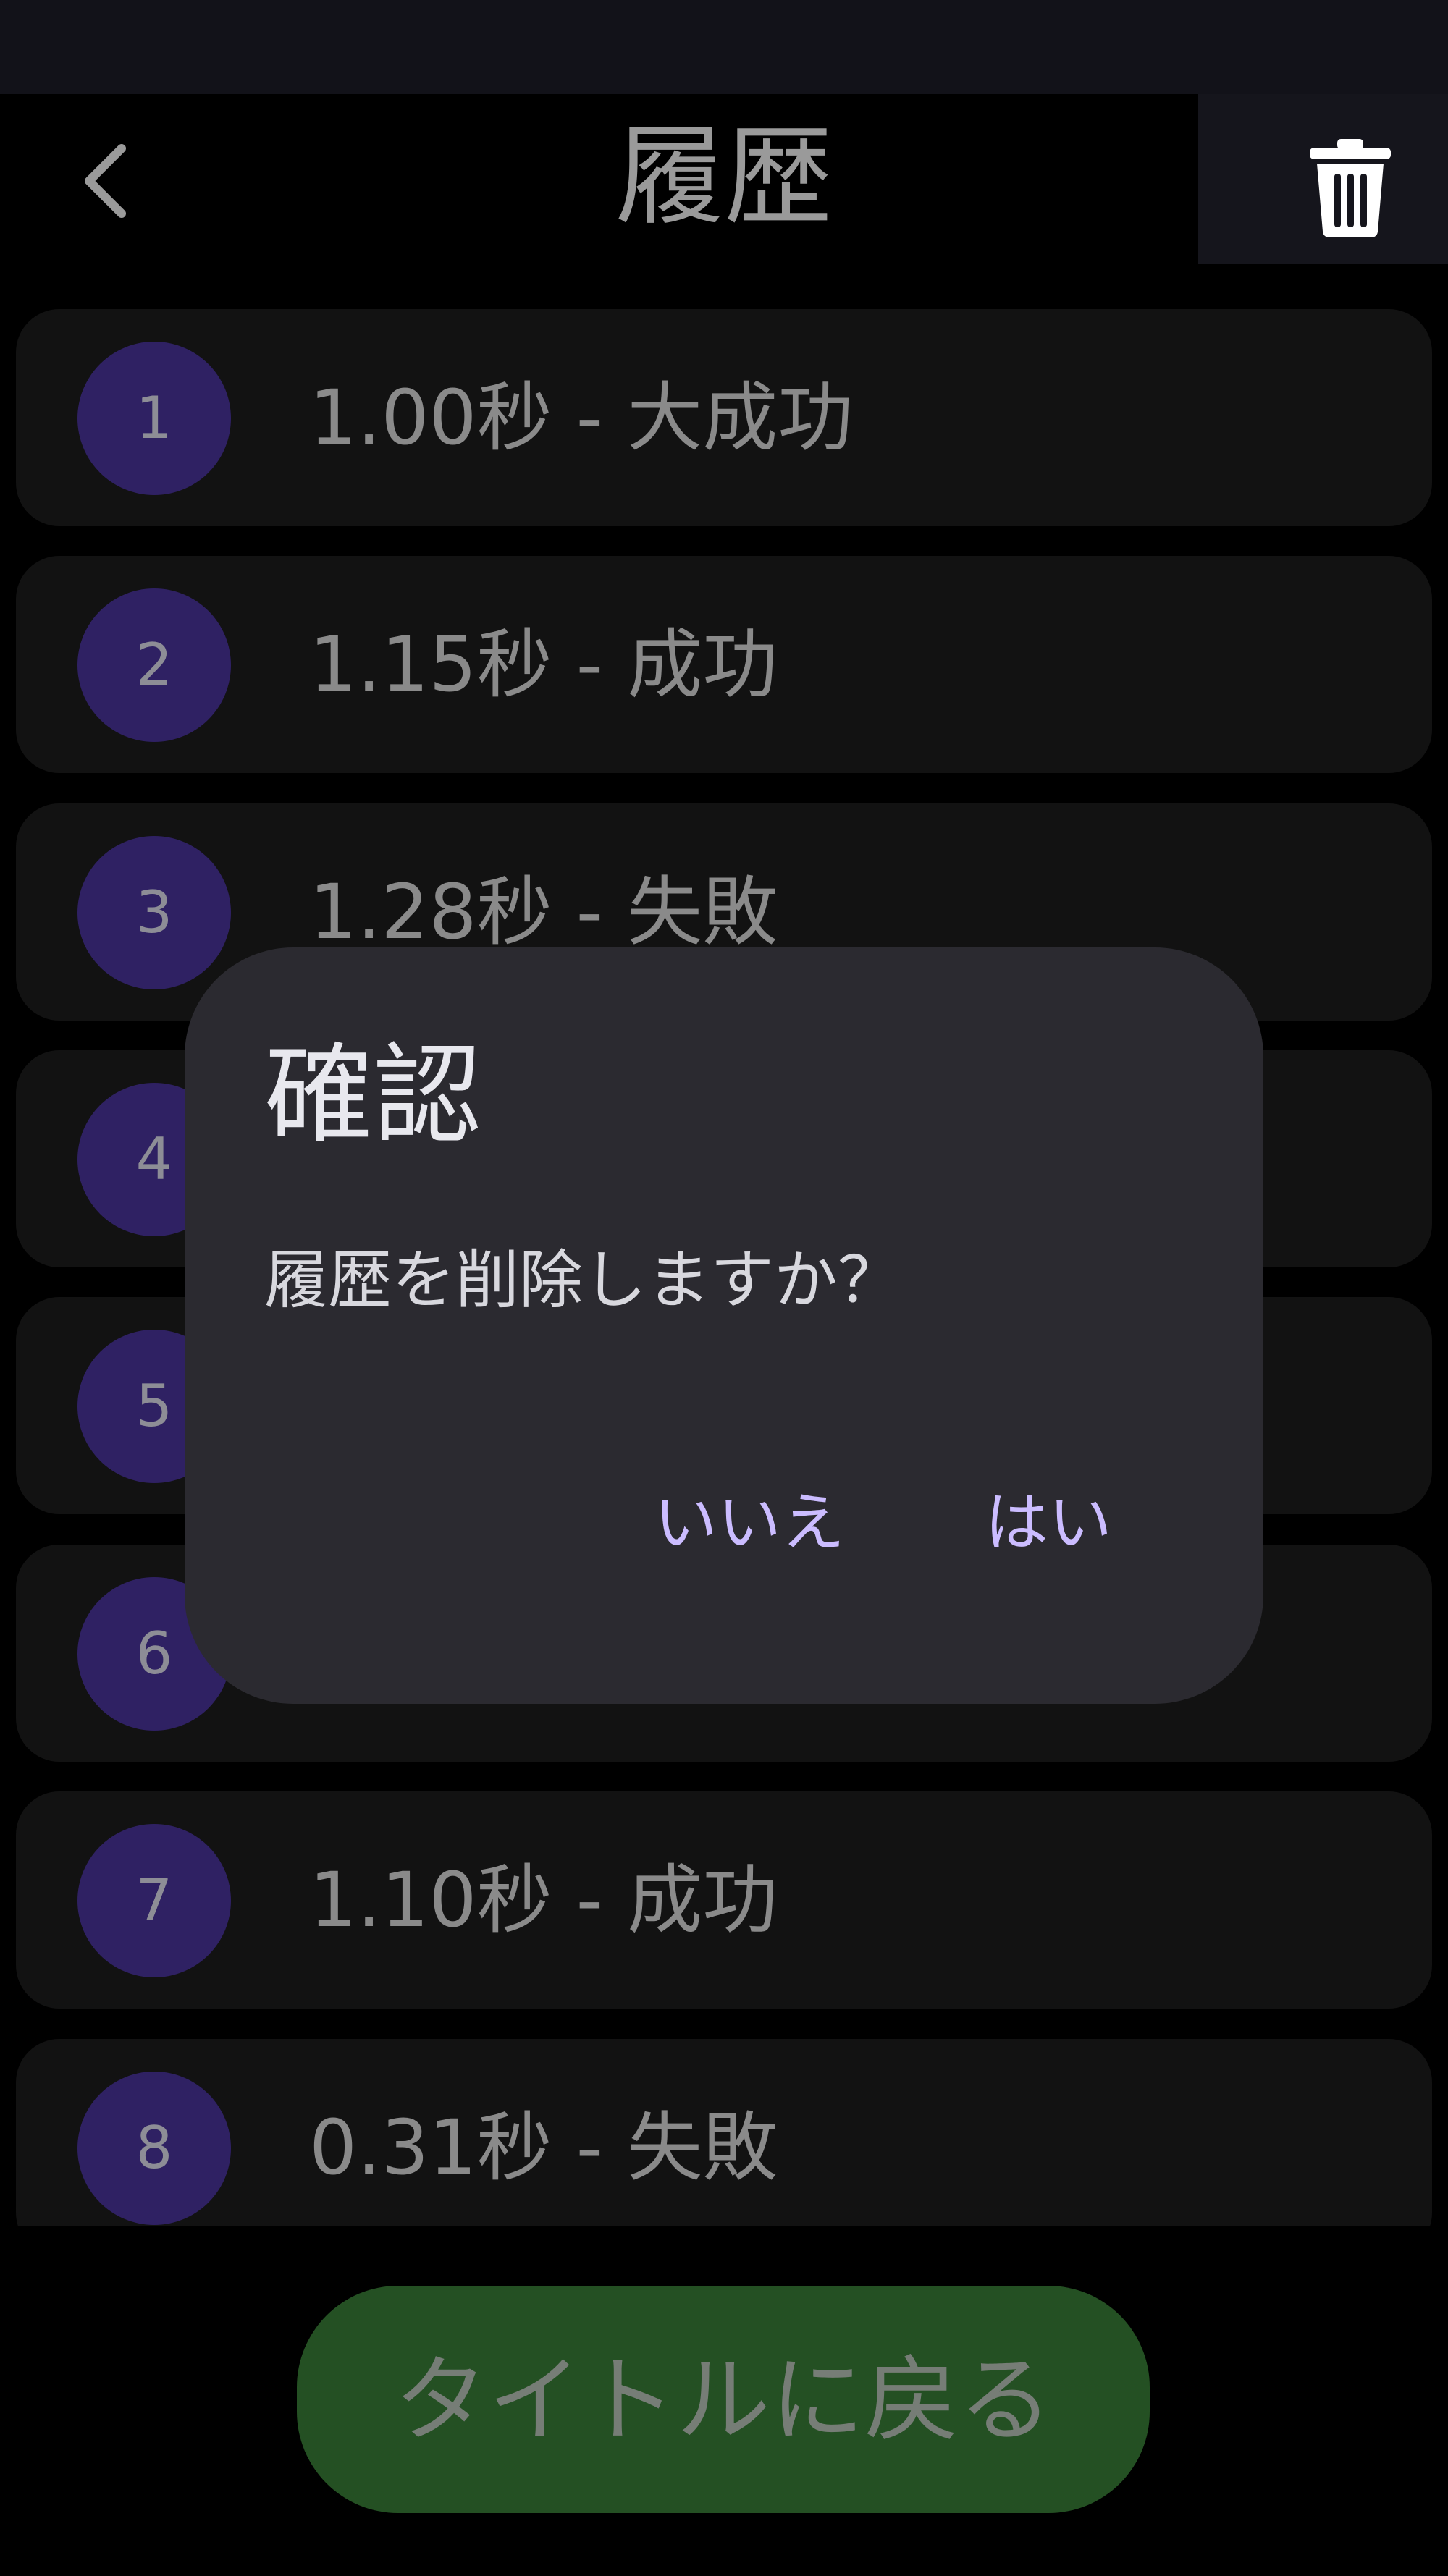 The height and width of the screenshot is (2576, 1448). I want to click on list-item: 2 1.15秒 - 成功, so click(724, 665).